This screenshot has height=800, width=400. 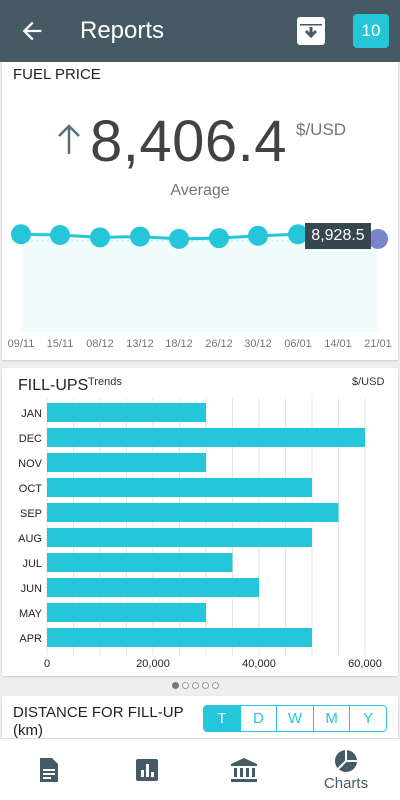 What do you see at coordinates (331, 718) in the screenshot?
I see `period-option-m: M` at bounding box center [331, 718].